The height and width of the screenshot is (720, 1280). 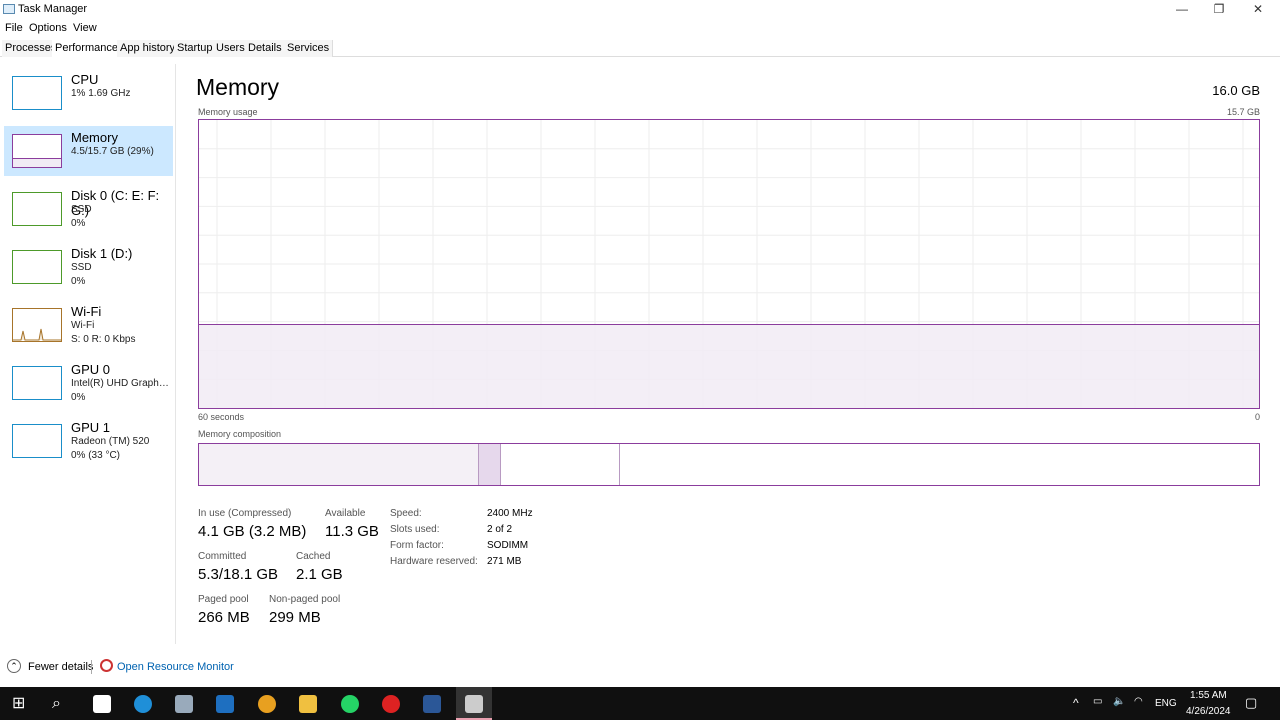 I want to click on sidebar-item-name: GPU 1, so click(x=91, y=427).